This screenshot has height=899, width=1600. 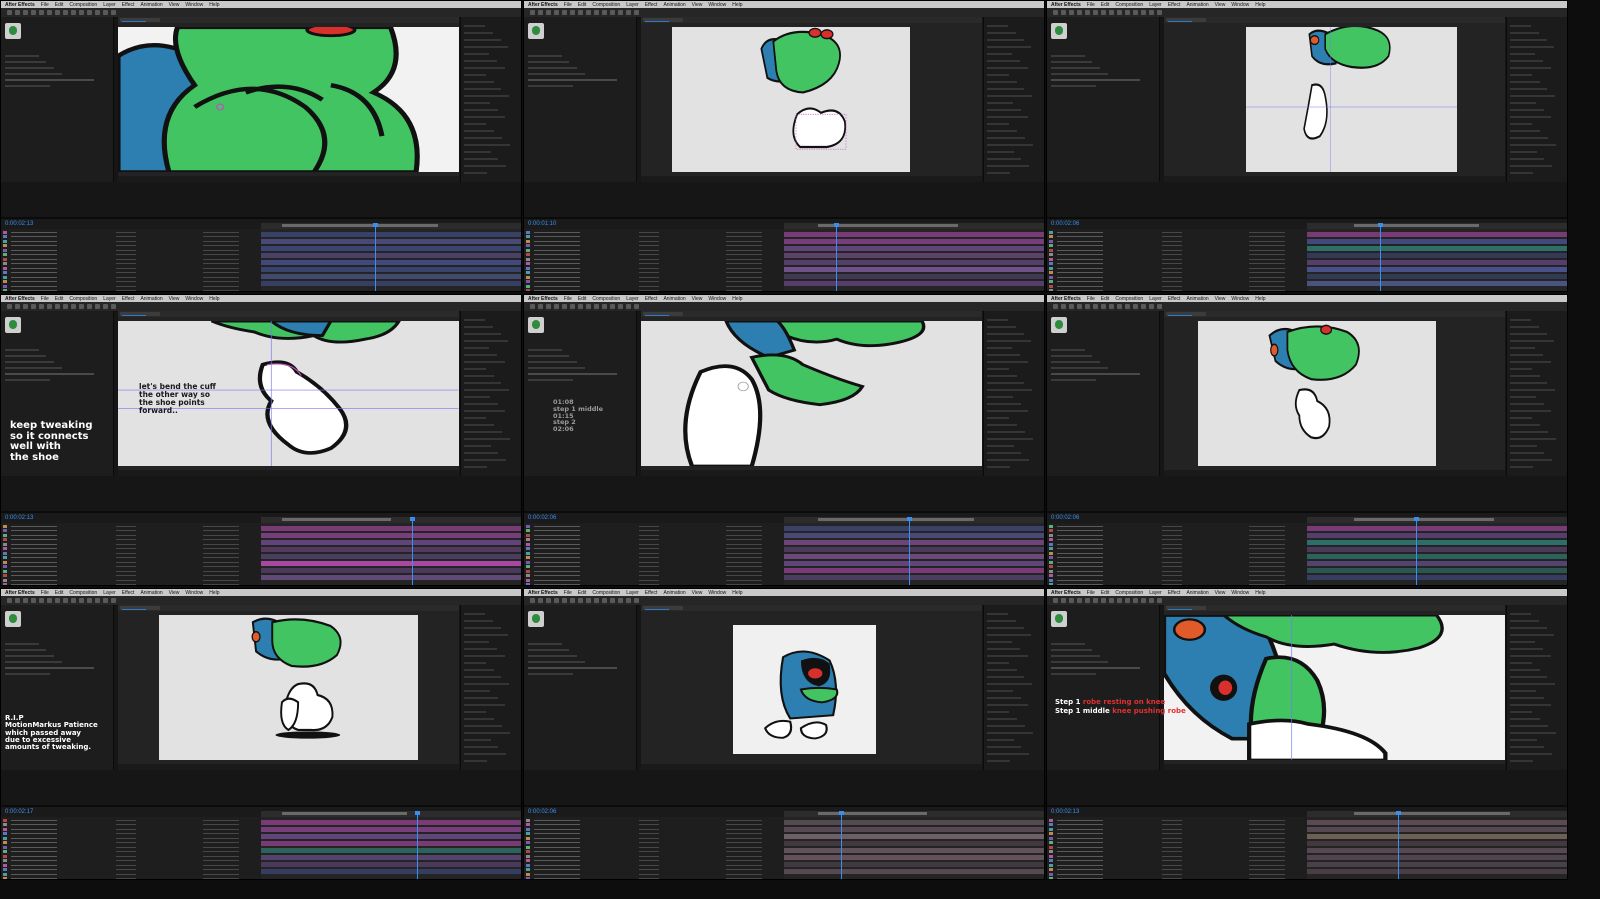 What do you see at coordinates (1174, 299) in the screenshot?
I see `menu-item: Effect` at bounding box center [1174, 299].